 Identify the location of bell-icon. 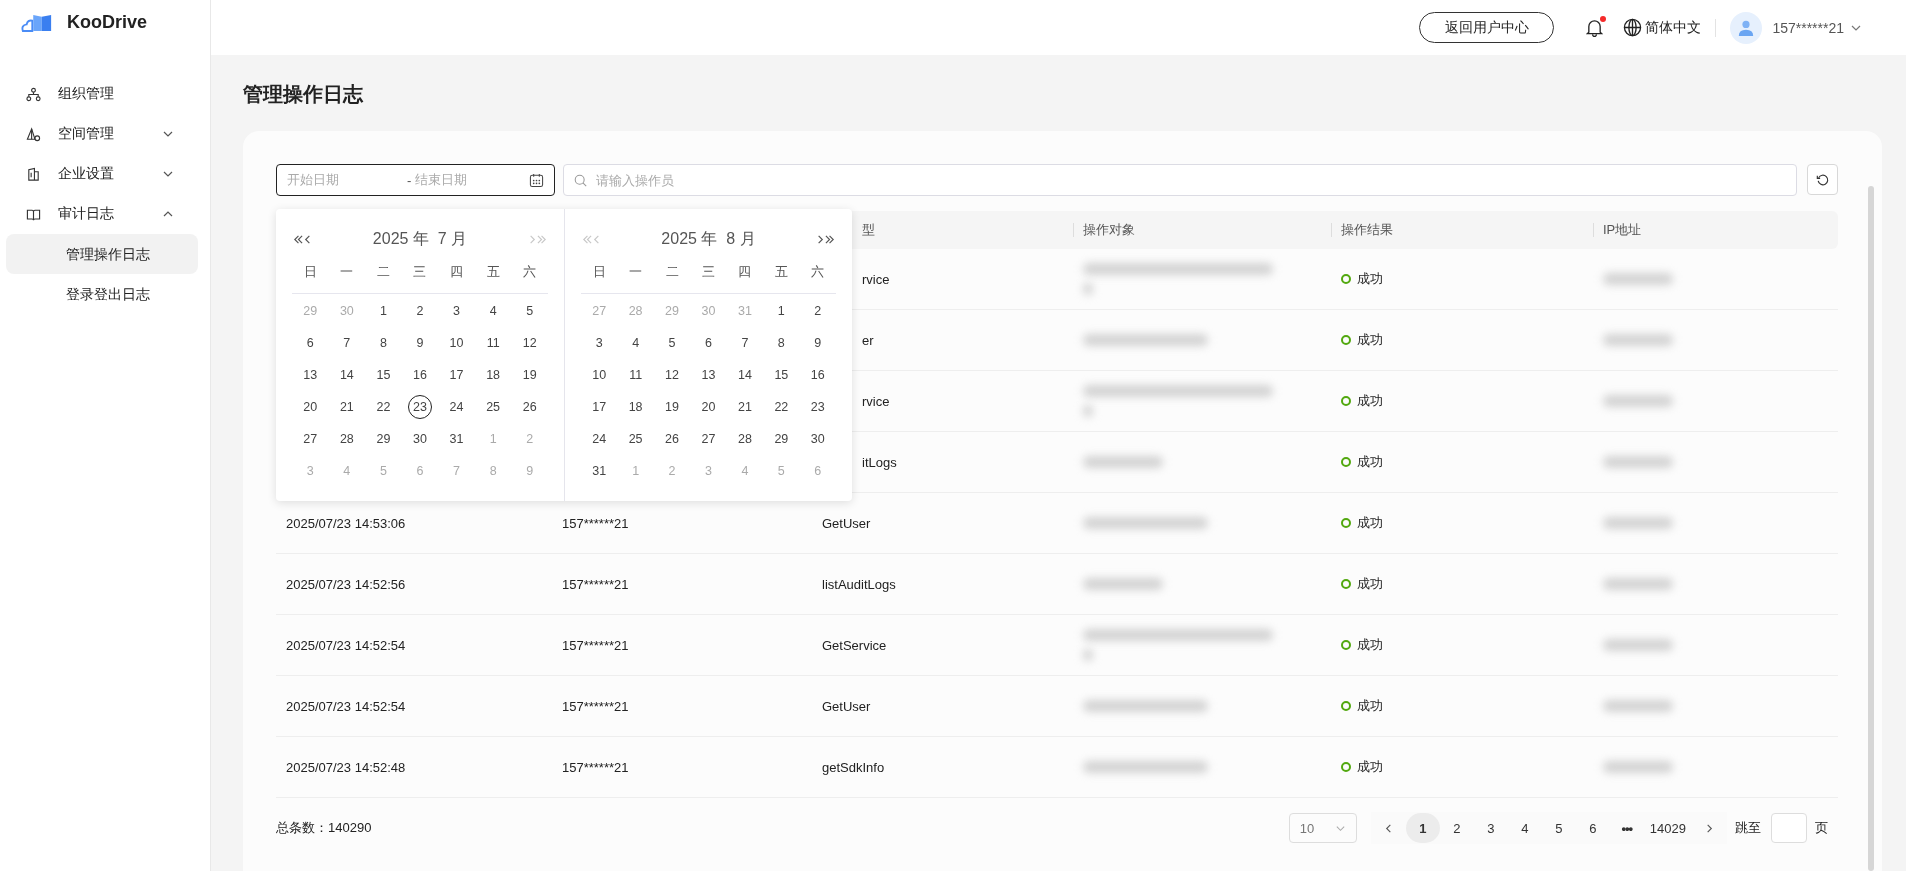
(1595, 27).